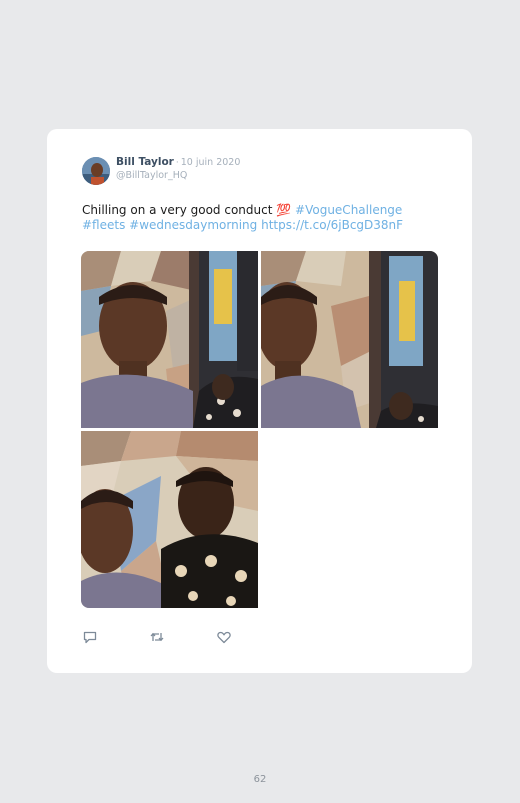 The width and height of the screenshot is (520, 803). What do you see at coordinates (90, 637) in the screenshot?
I see `reply-icon` at bounding box center [90, 637].